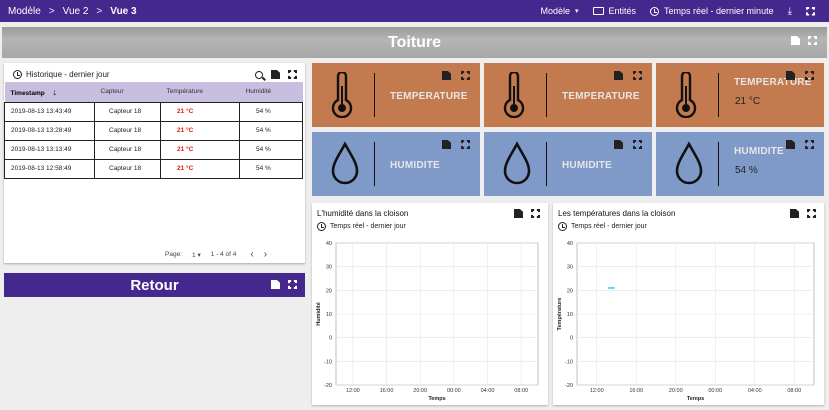 The height and width of the screenshot is (410, 829). Describe the element at coordinates (68, 74) in the screenshot. I see `history-title: Historique - dernier jour` at that location.